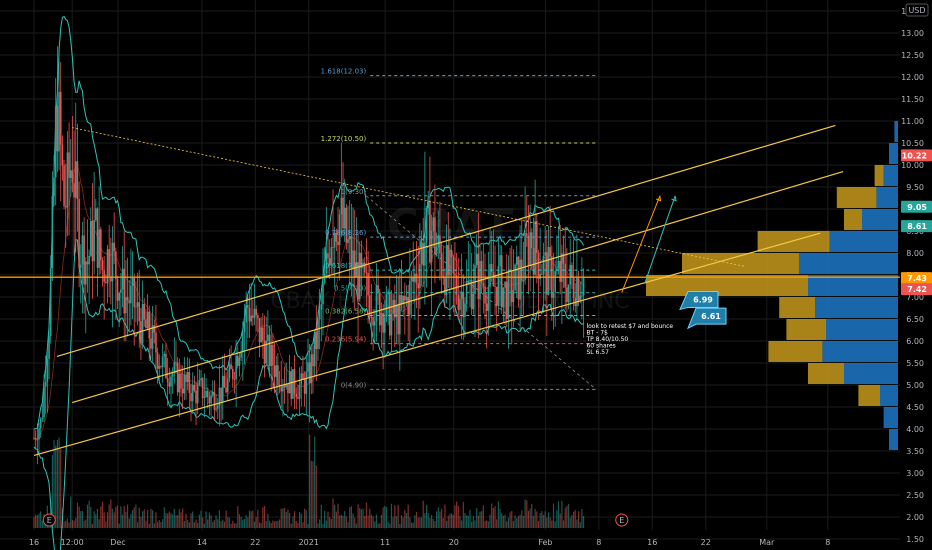 The width and height of the screenshot is (932, 550). Describe the element at coordinates (915, 473) in the screenshot. I see `price-axis-tick-label: 3.00` at that location.